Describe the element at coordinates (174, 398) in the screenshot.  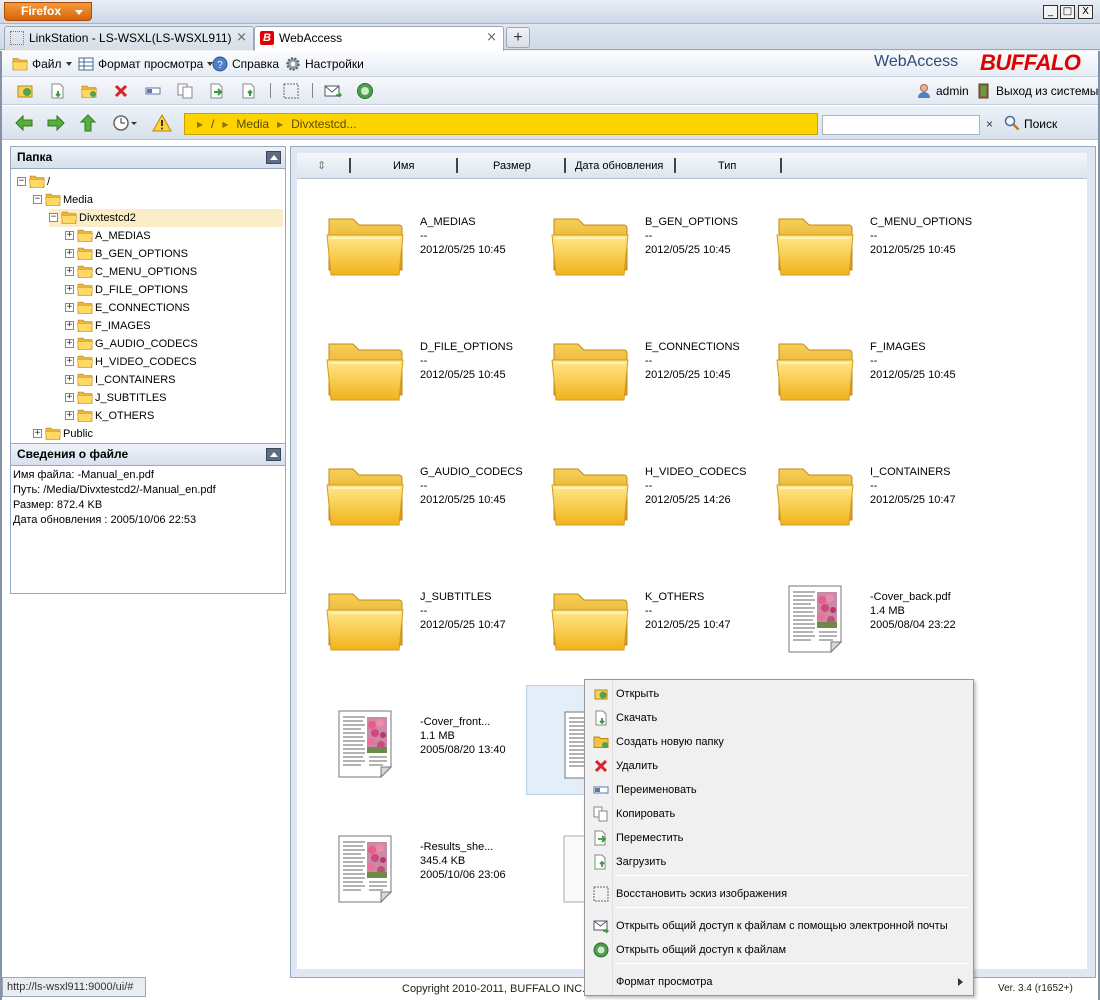
I see `tree-item: + J_SUBTITLES` at that location.